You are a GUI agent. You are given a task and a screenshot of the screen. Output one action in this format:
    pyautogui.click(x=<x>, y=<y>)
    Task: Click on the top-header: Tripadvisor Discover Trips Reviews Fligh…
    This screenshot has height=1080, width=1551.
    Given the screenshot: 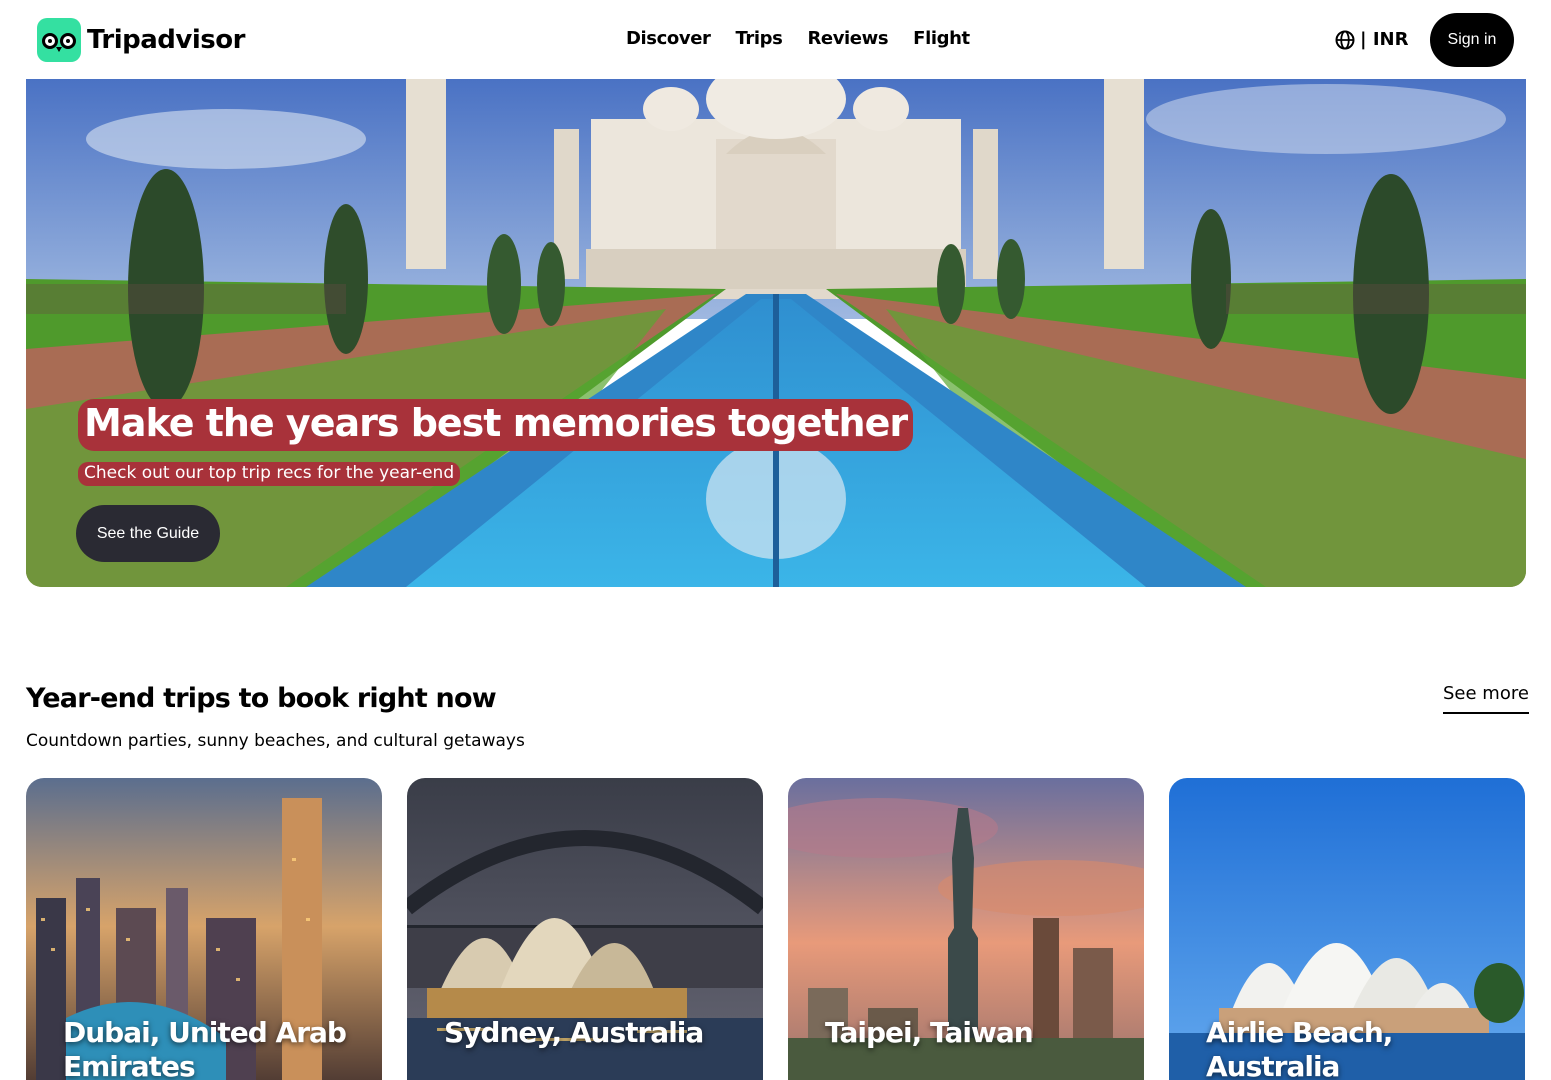 What is the action you would take?
    pyautogui.click(x=775, y=39)
    